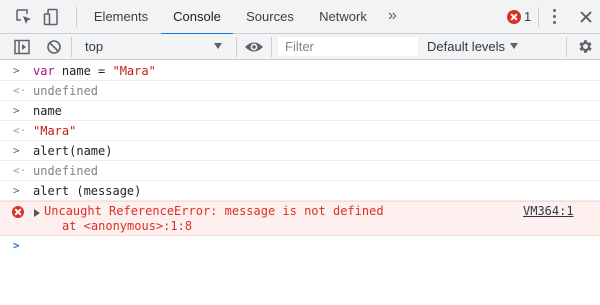 This screenshot has height=305, width=600. What do you see at coordinates (300, 151) in the screenshot?
I see `console-input-line: > alert(name)` at bounding box center [300, 151].